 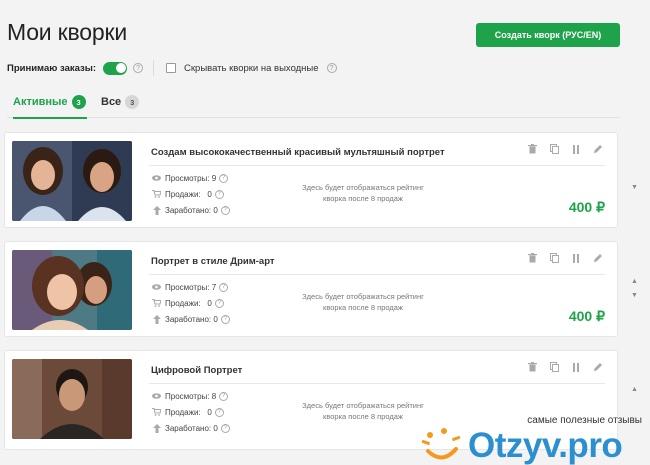 What do you see at coordinates (196, 370) in the screenshot?
I see `kwork-title: Цифровой Портрет` at bounding box center [196, 370].